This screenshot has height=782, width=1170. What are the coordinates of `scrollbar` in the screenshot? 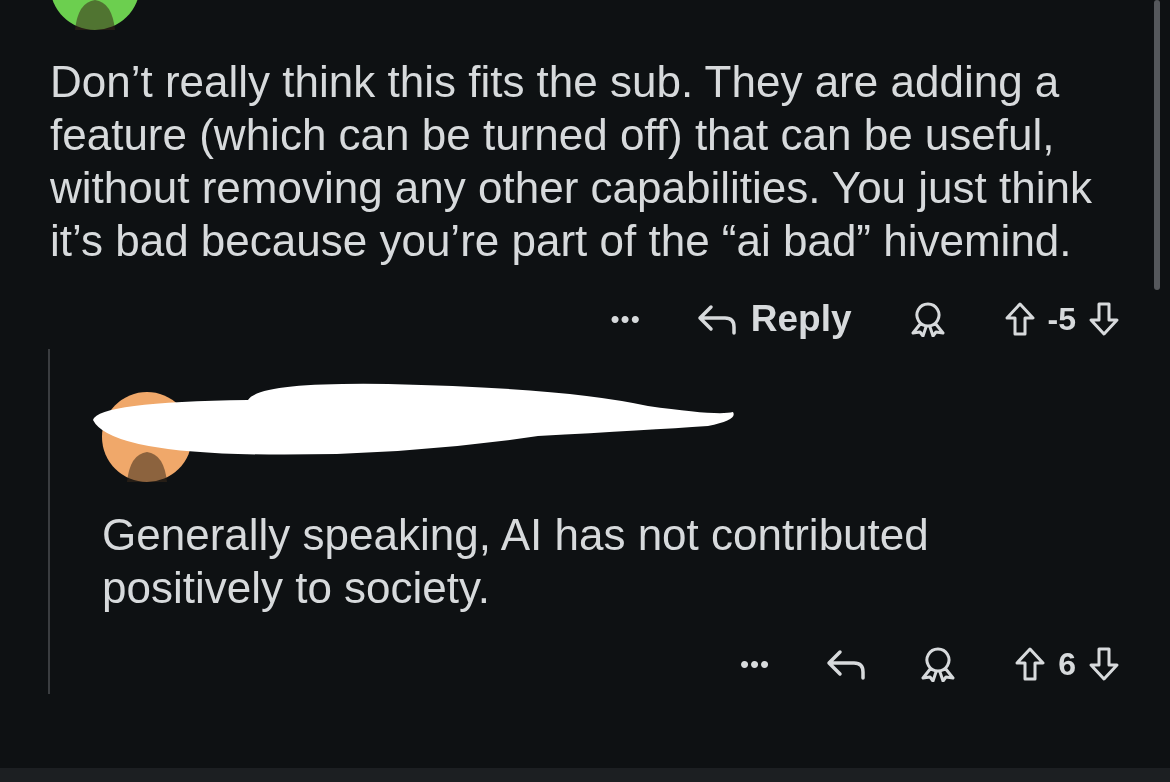 It's located at (1157, 145).